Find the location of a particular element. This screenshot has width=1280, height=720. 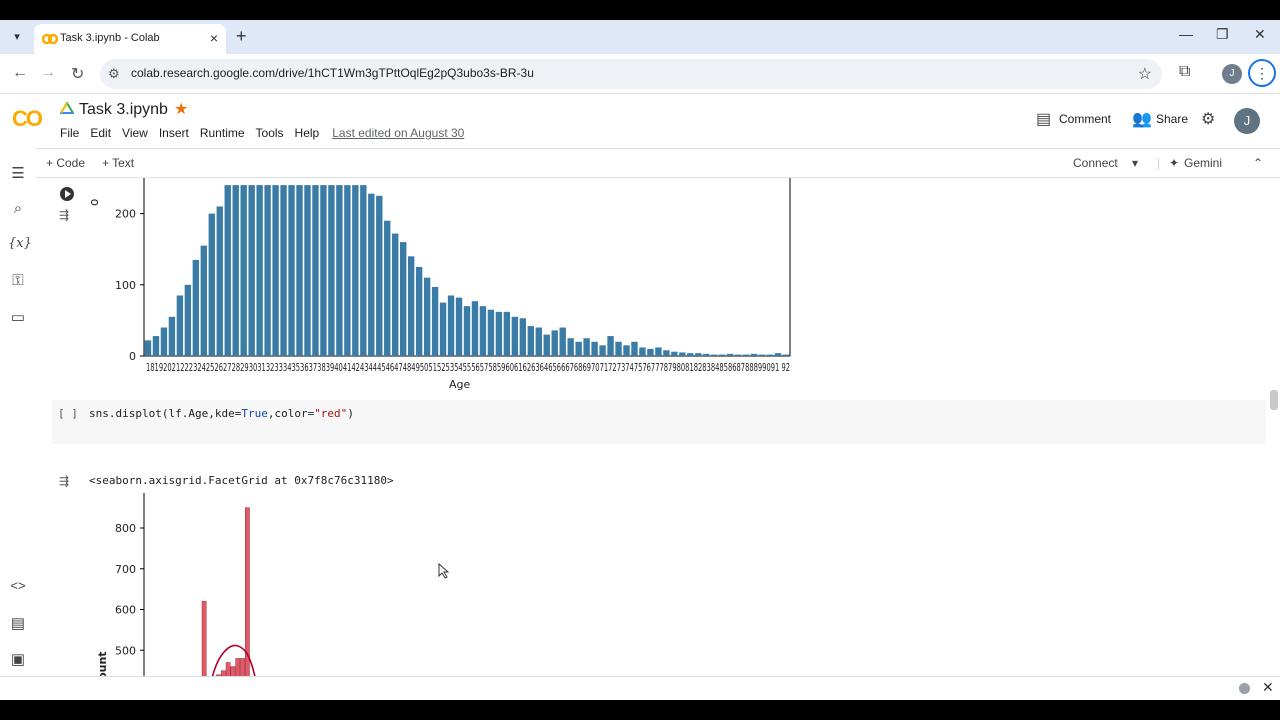

colab-favicon-icon is located at coordinates (50, 39).